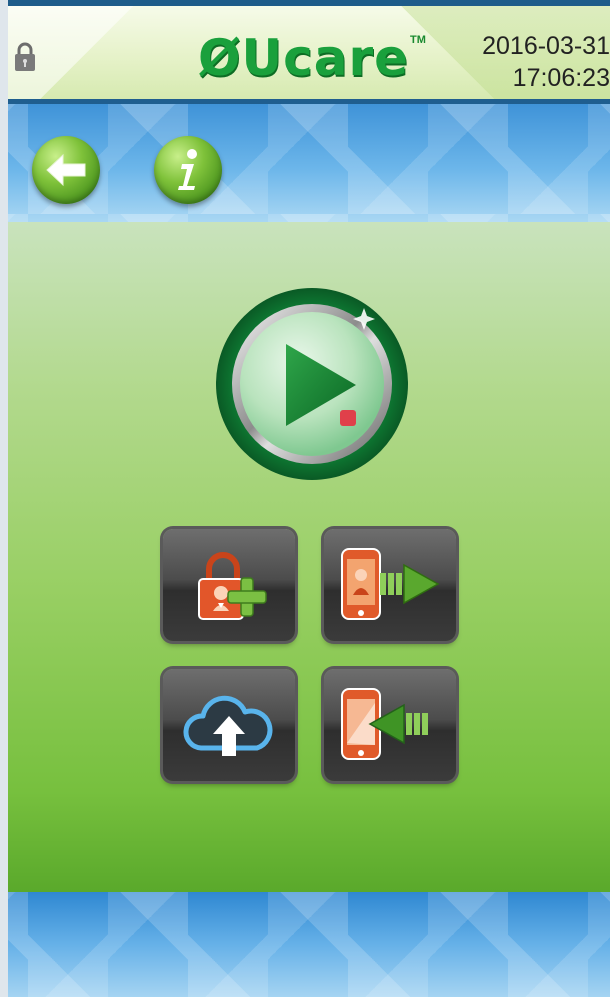 This screenshot has height=997, width=610. What do you see at coordinates (309, 944) in the screenshot?
I see `footer-band` at bounding box center [309, 944].